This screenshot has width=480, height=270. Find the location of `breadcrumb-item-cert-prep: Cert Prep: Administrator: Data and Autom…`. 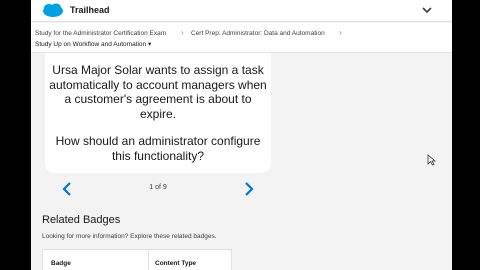

breadcrumb-item-cert-prep: Cert Prep: Administrator: Data and Autom… is located at coordinates (258, 33).